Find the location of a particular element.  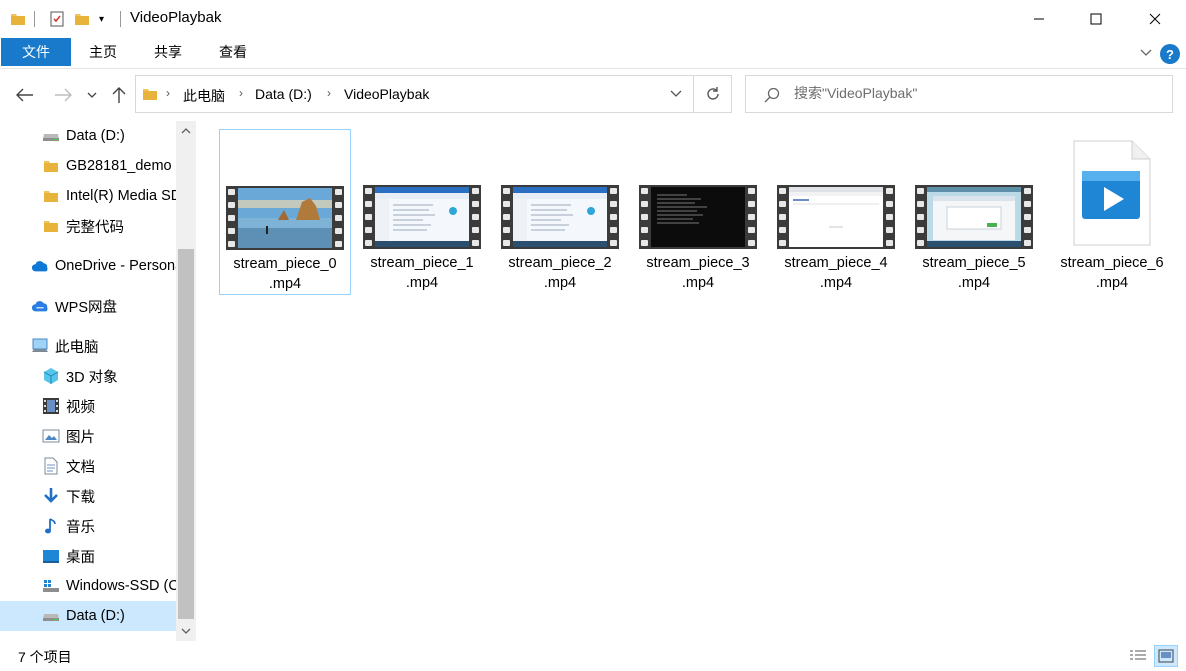

sidebar-item-label: 文档 is located at coordinates (80, 467).